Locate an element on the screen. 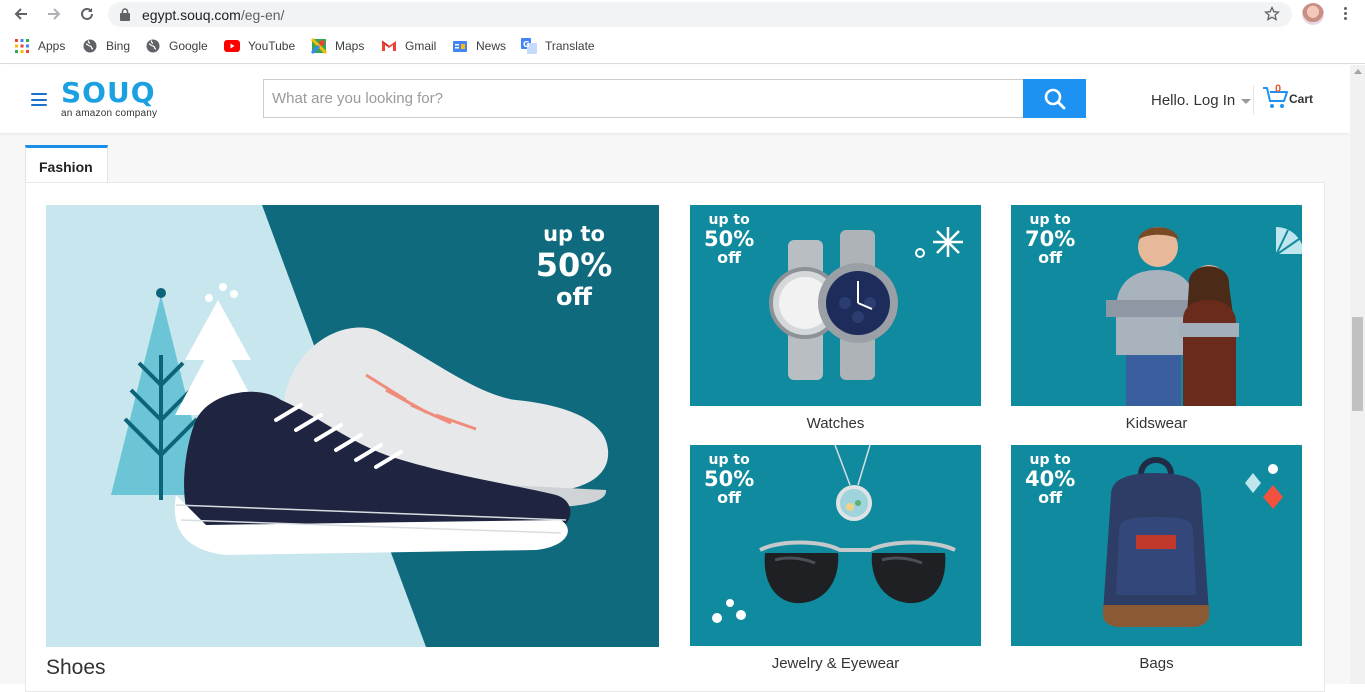 This screenshot has width=1365, height=692. reload-icon is located at coordinates (87, 13).